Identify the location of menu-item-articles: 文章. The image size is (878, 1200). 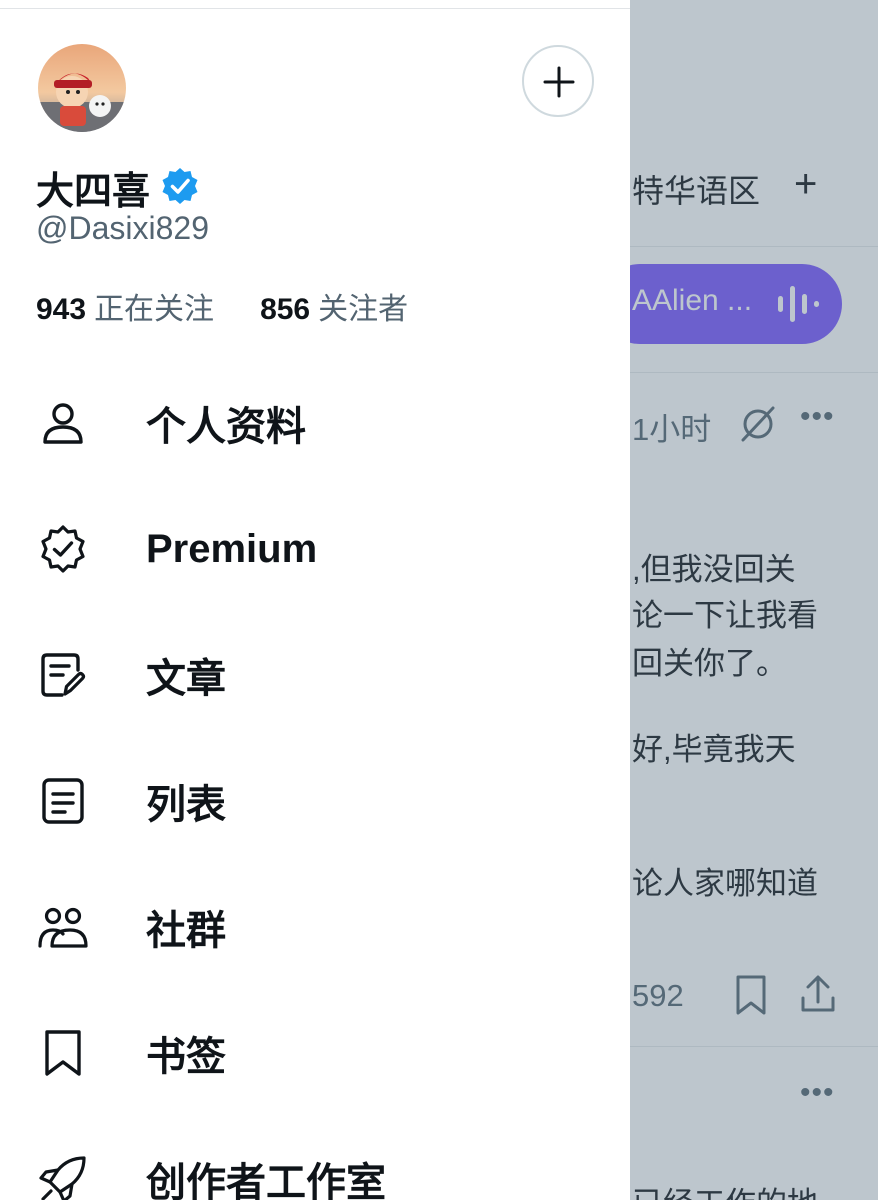
(315, 675).